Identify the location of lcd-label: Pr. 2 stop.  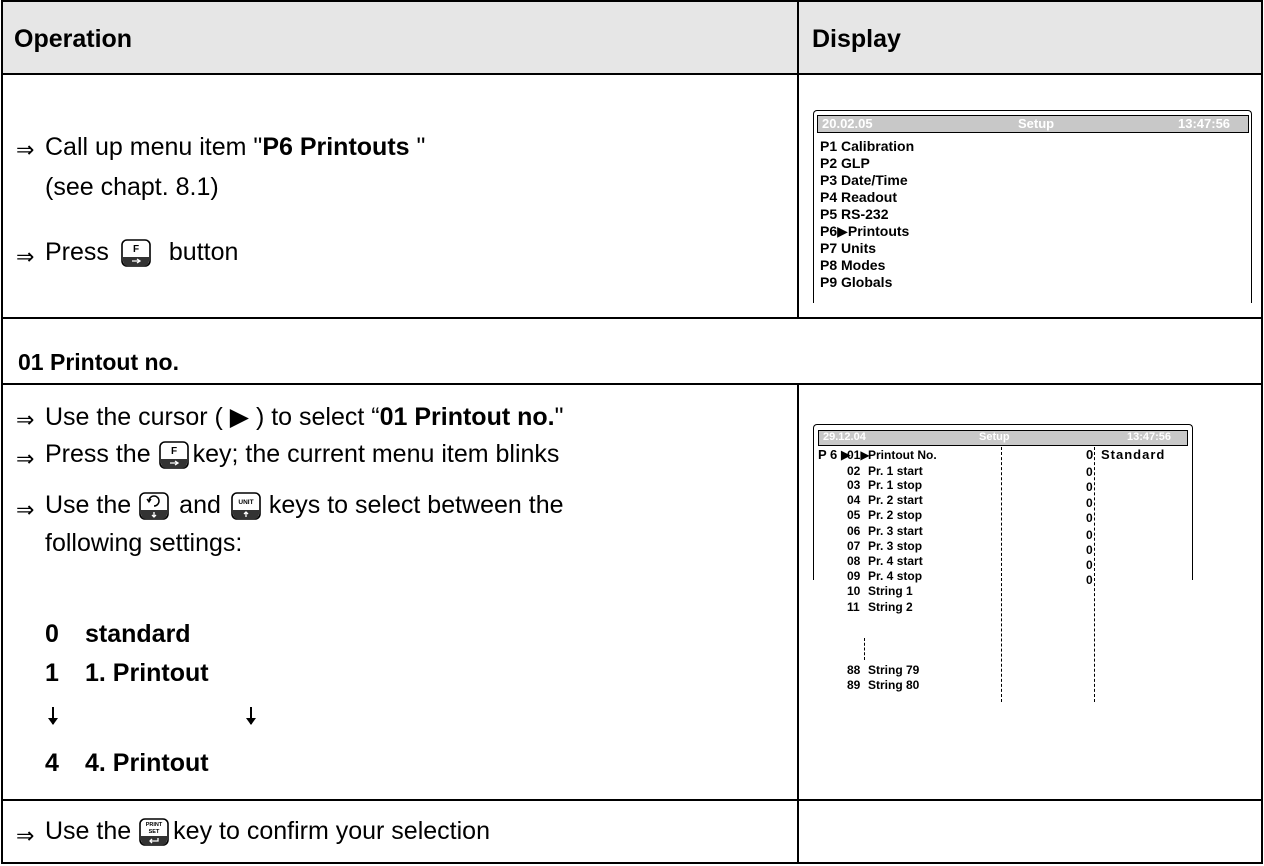
(895, 515).